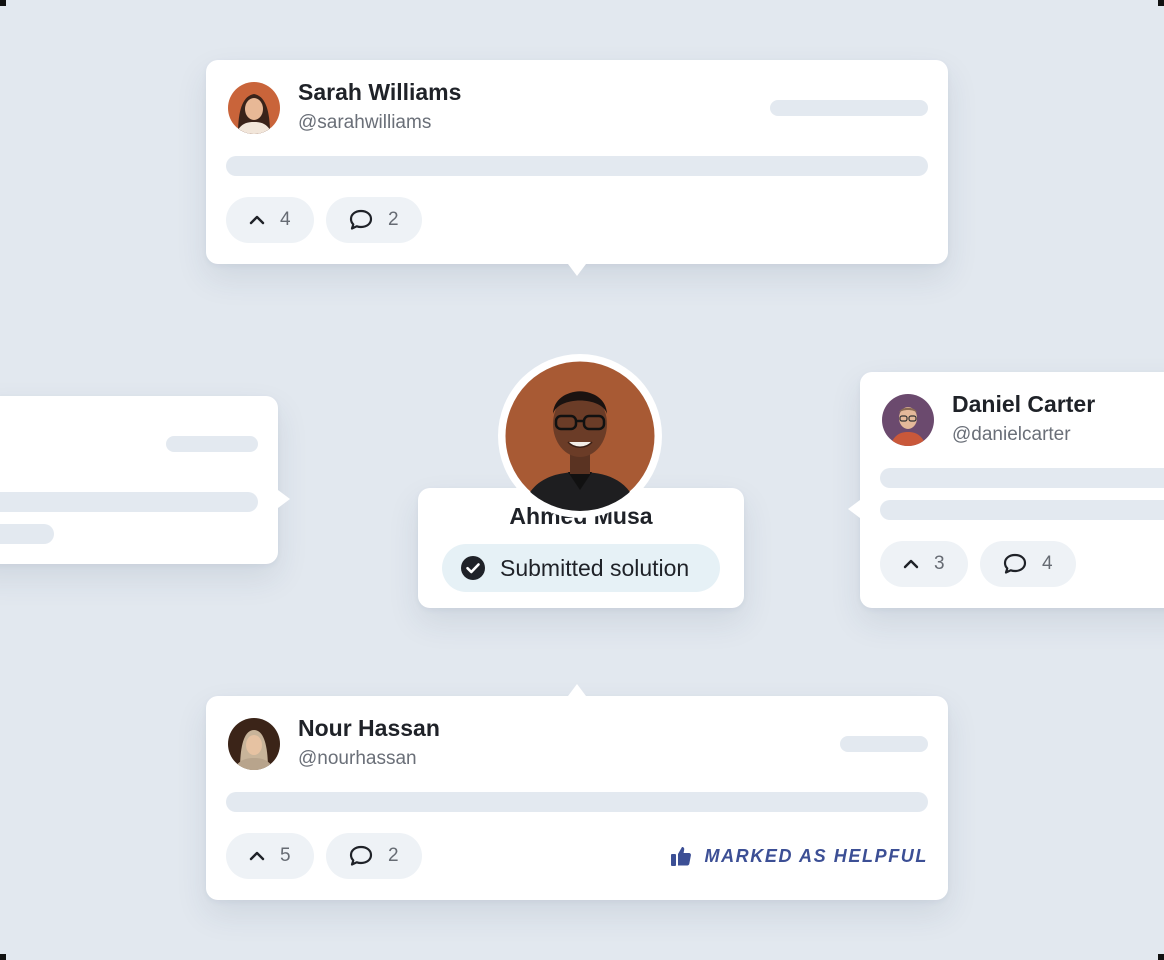 The image size is (1164, 960). What do you see at coordinates (357, 759) in the screenshot?
I see `author-handle: @nourhassan` at bounding box center [357, 759].